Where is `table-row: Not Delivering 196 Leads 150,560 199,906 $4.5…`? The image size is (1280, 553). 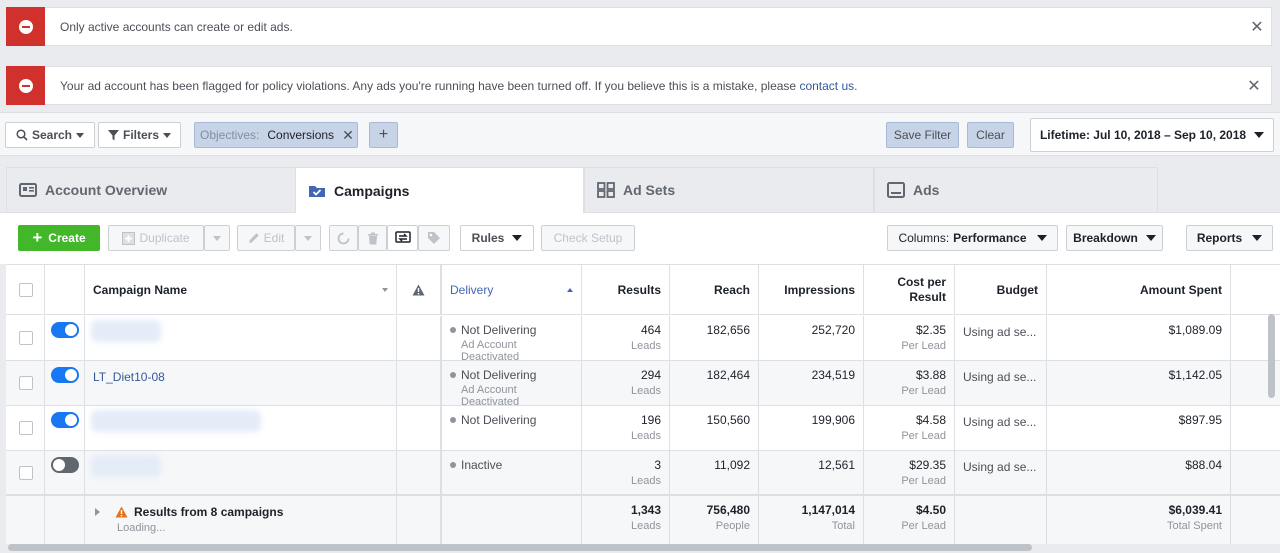
table-row: Not Delivering 196 Leads 150,560 199,906 $4.5… is located at coordinates (643, 428).